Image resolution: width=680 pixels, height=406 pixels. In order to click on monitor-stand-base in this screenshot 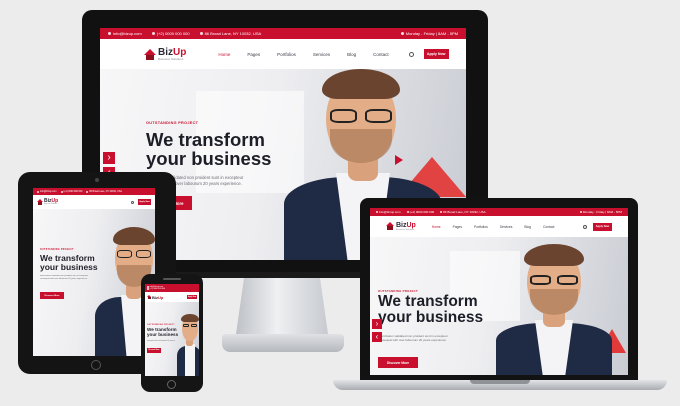, I will do `click(283, 343)`.